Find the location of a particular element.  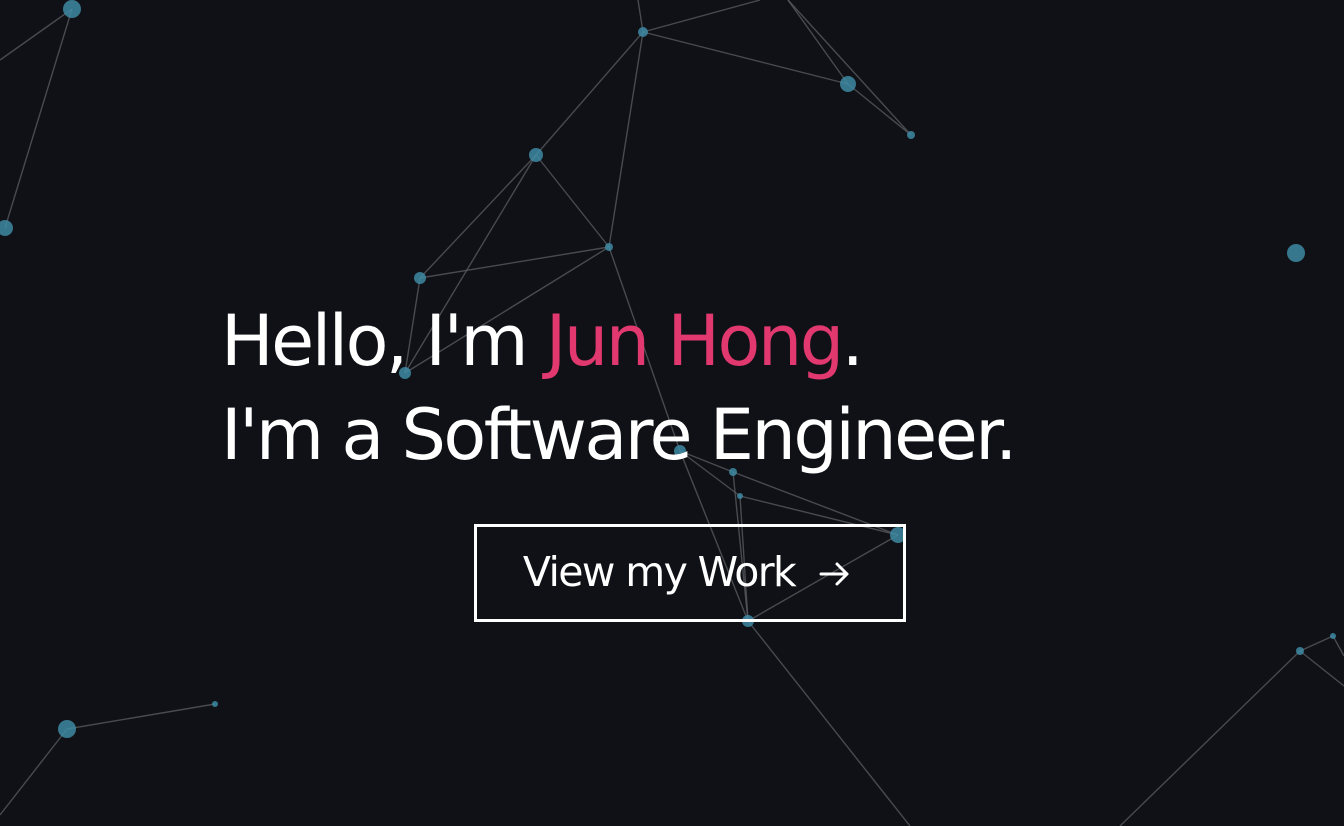

greeting-period: . is located at coordinates (852, 341).